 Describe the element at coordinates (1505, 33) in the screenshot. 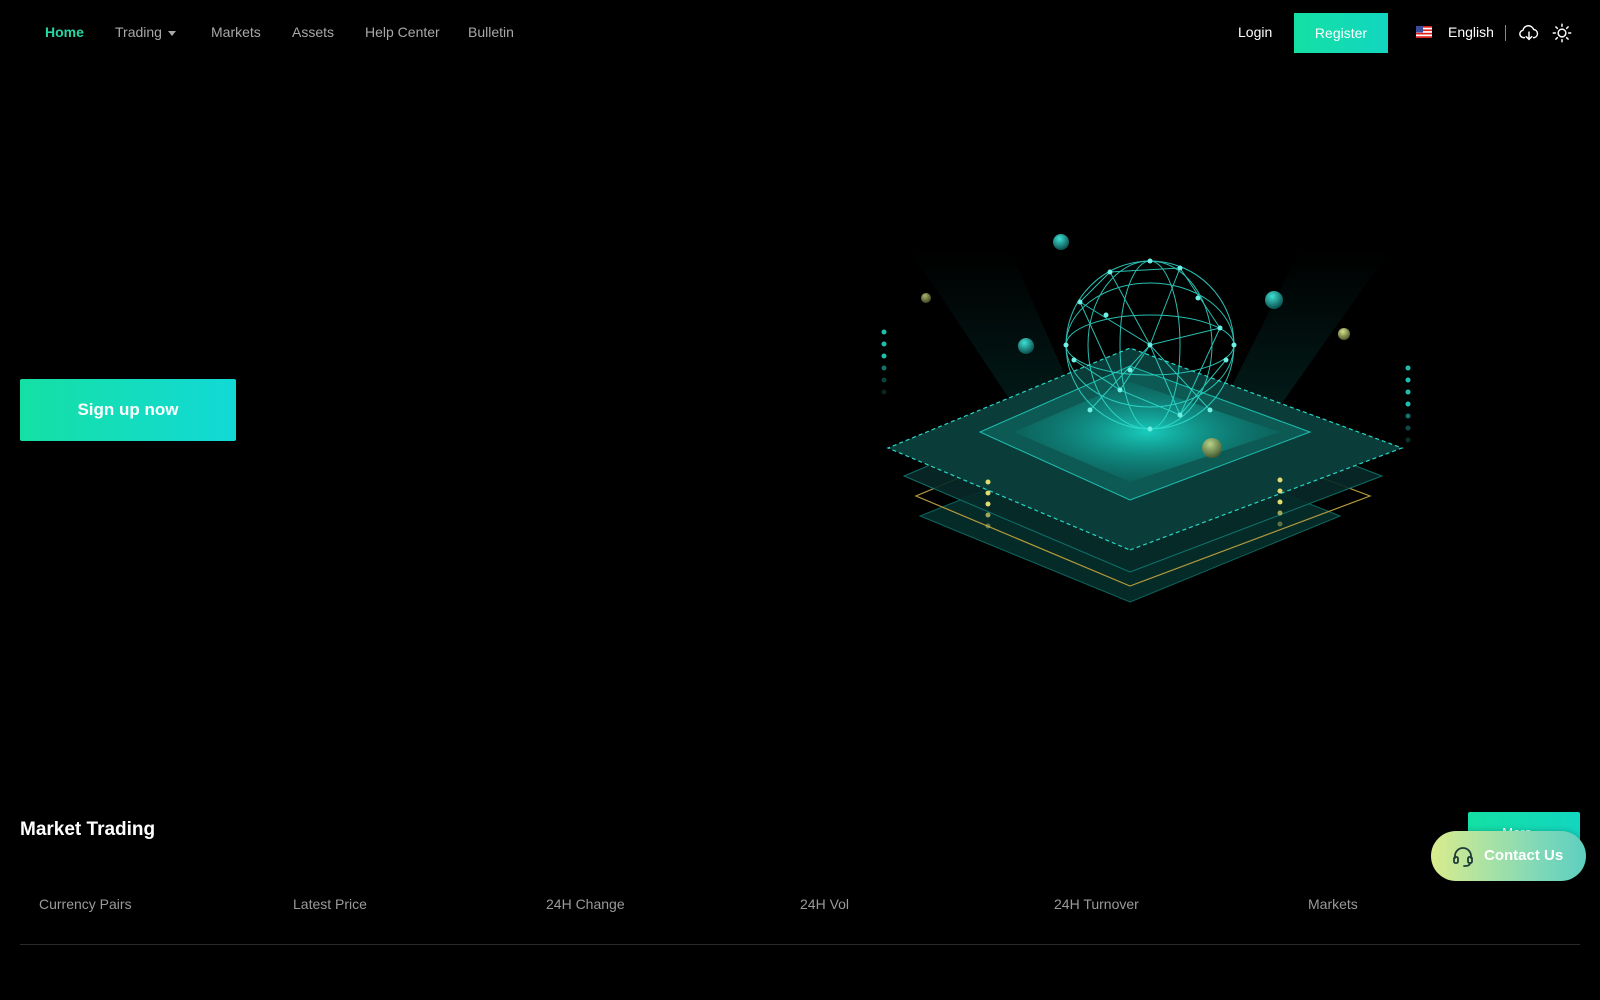

I see `nav-divider` at that location.